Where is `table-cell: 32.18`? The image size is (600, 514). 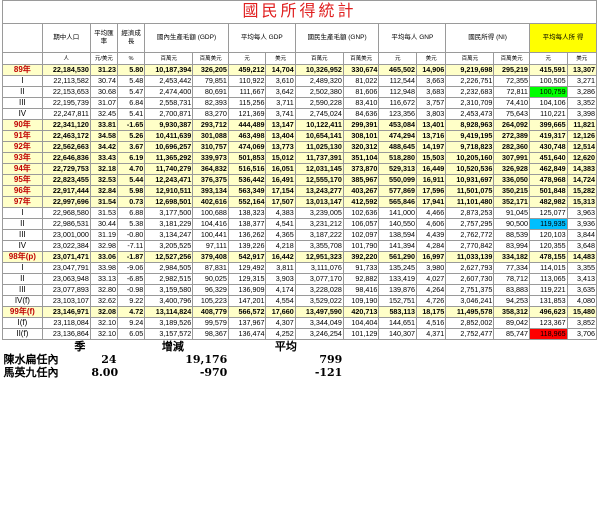
table-cell: 32.18 is located at coordinates (104, 169).